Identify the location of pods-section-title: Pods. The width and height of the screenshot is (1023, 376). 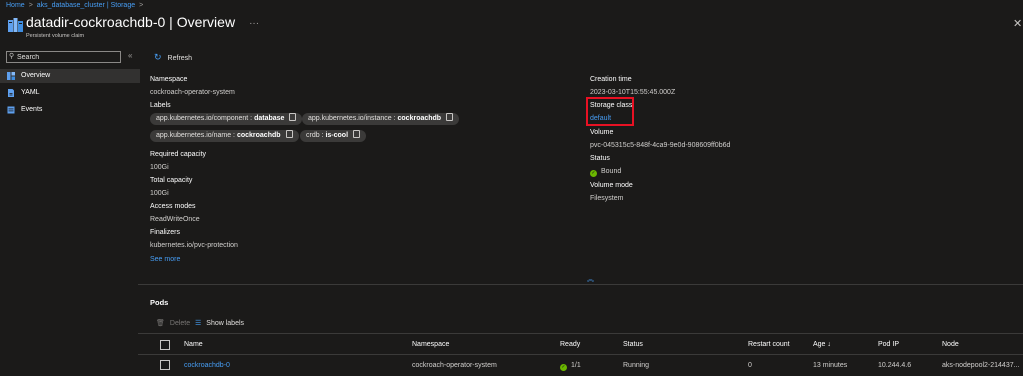
(159, 302).